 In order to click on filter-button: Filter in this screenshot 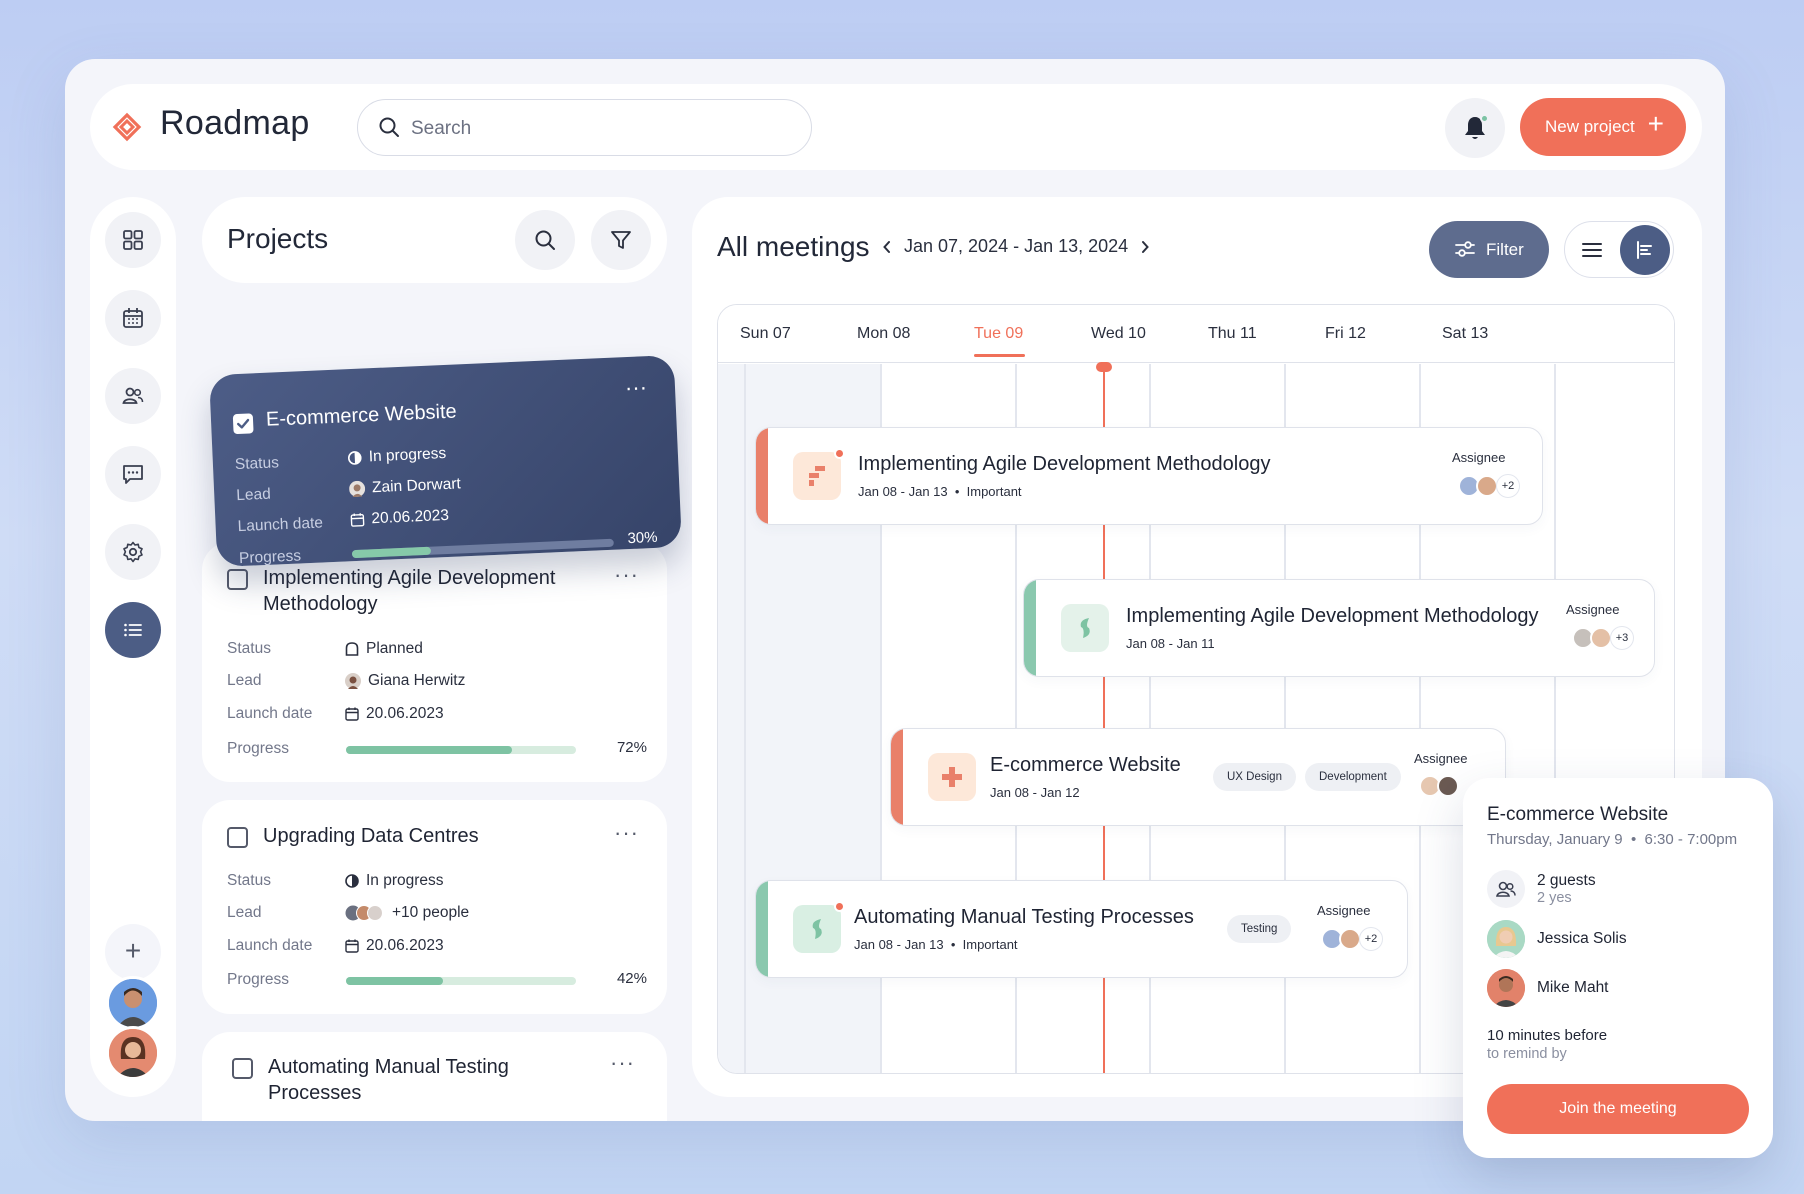, I will do `click(1489, 249)`.